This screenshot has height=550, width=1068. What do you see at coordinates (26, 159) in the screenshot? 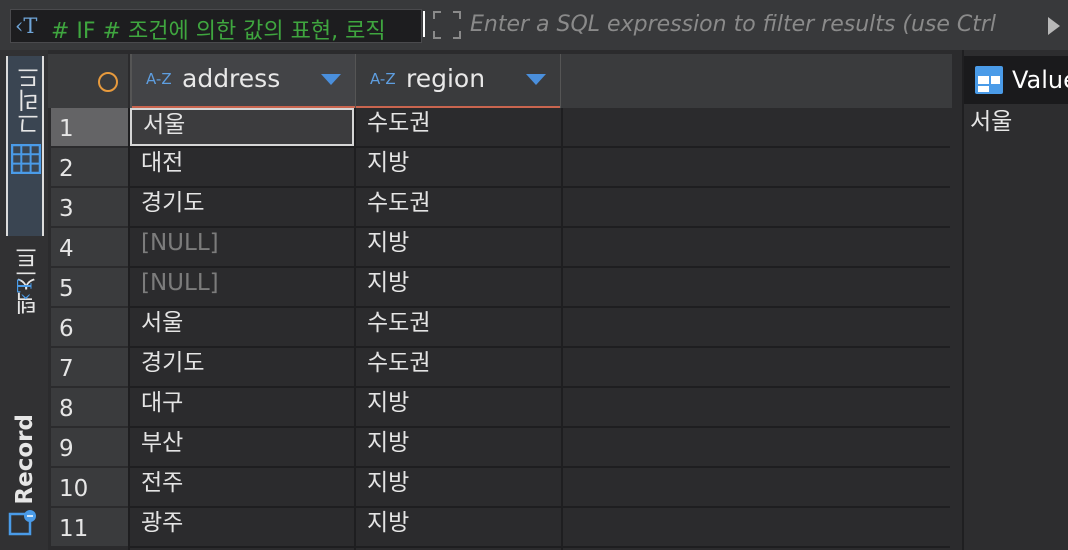
I see `grid-icon` at bounding box center [26, 159].